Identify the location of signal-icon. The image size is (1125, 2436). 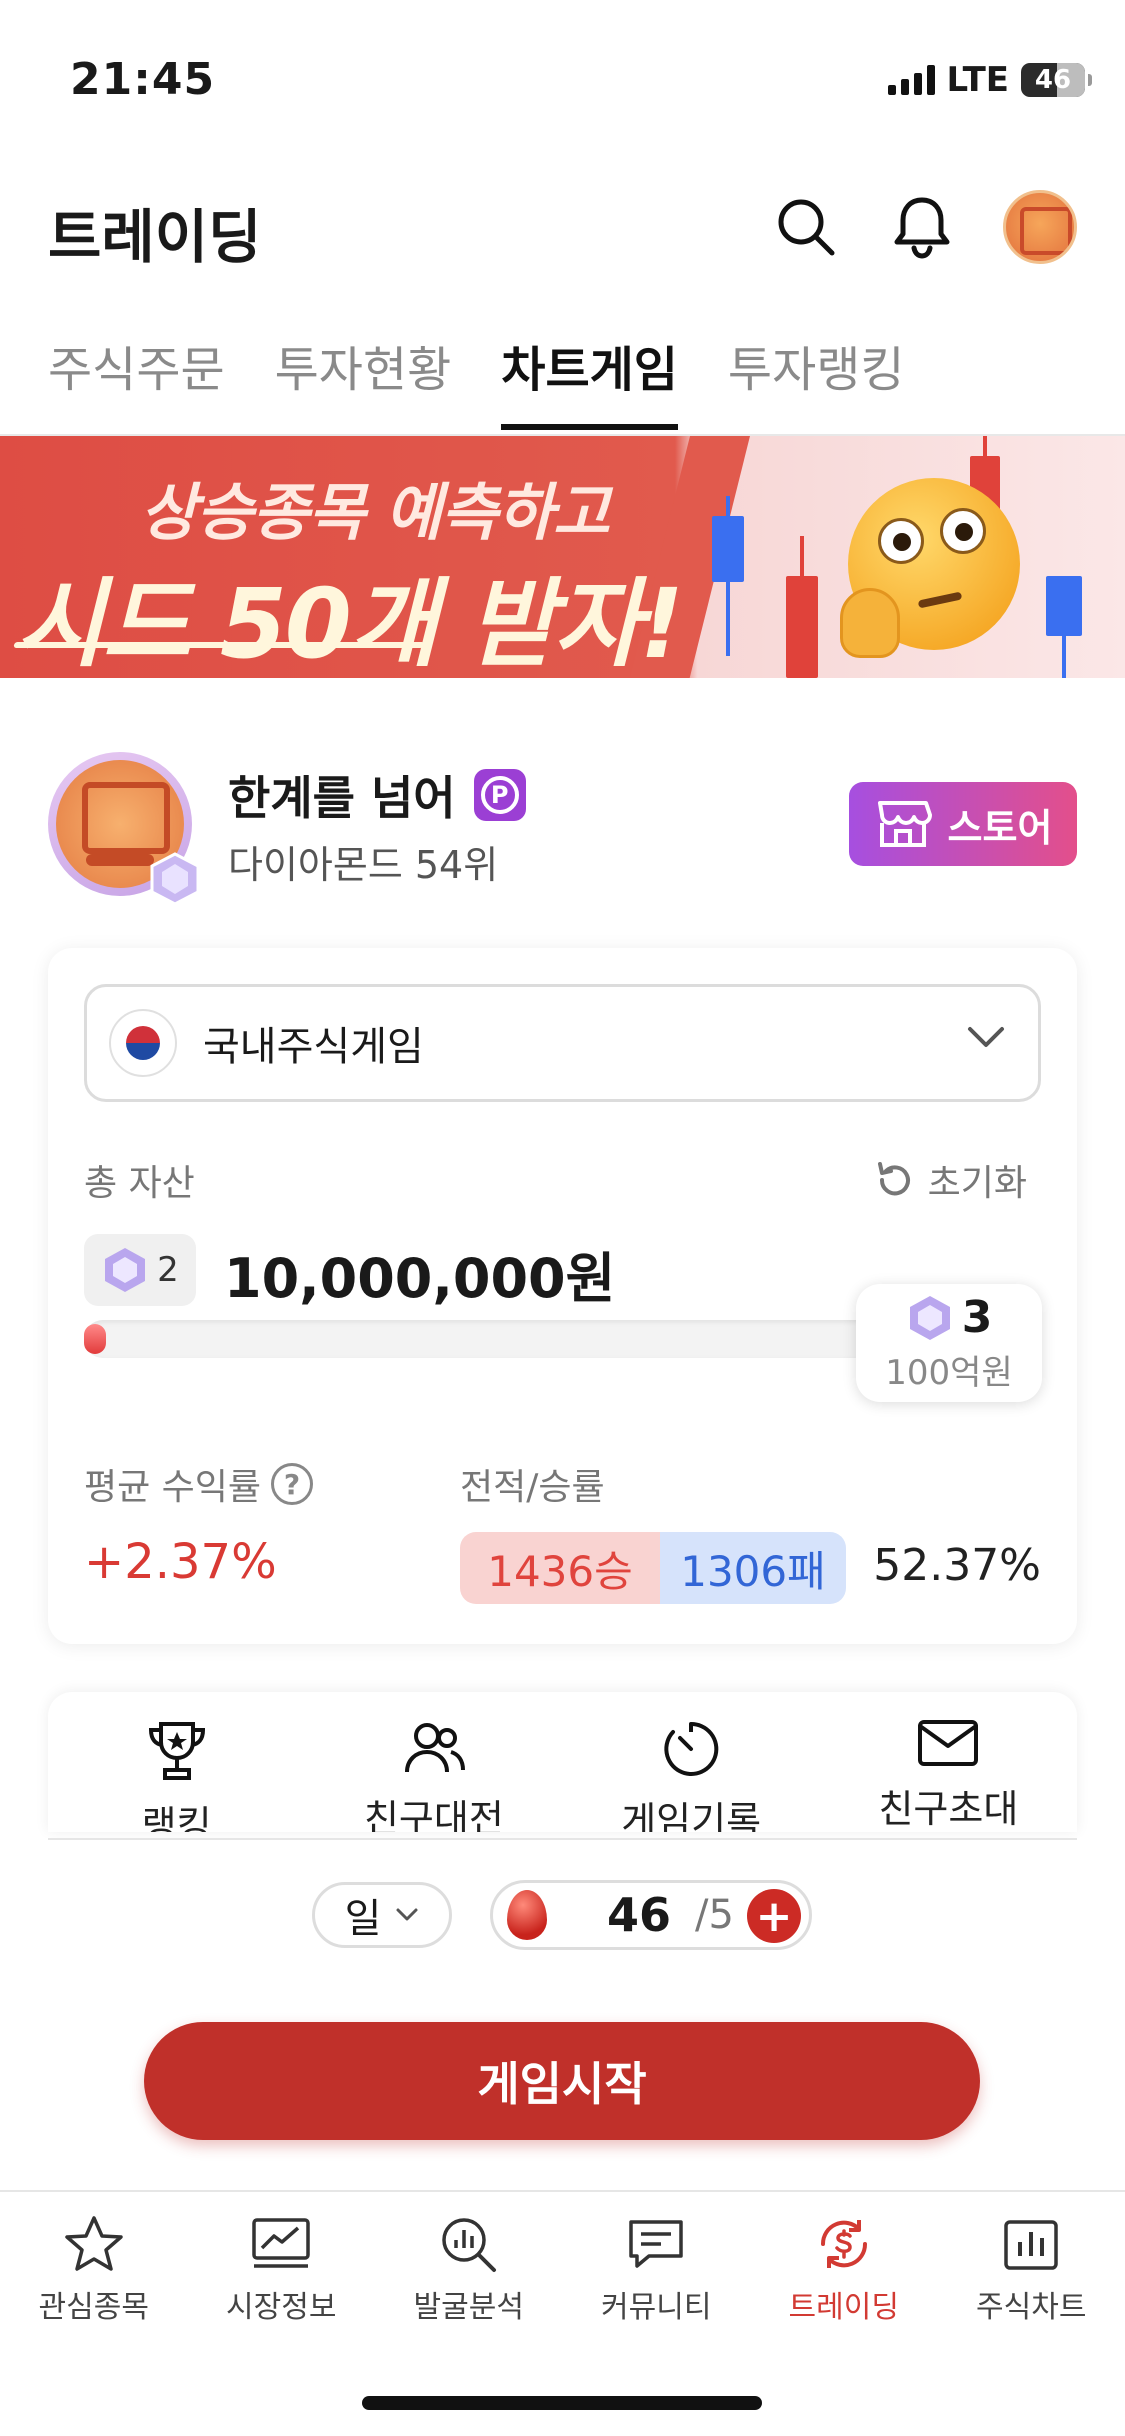
(911, 80).